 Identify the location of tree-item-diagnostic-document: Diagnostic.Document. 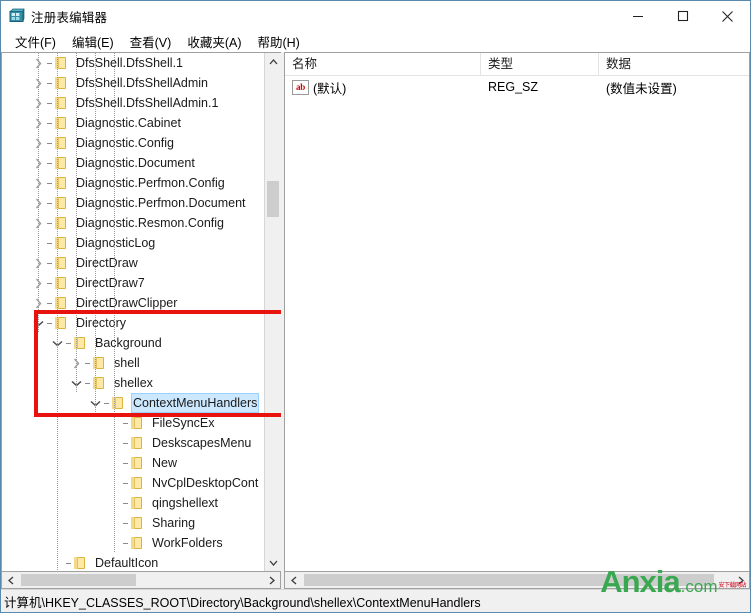
(133, 163).